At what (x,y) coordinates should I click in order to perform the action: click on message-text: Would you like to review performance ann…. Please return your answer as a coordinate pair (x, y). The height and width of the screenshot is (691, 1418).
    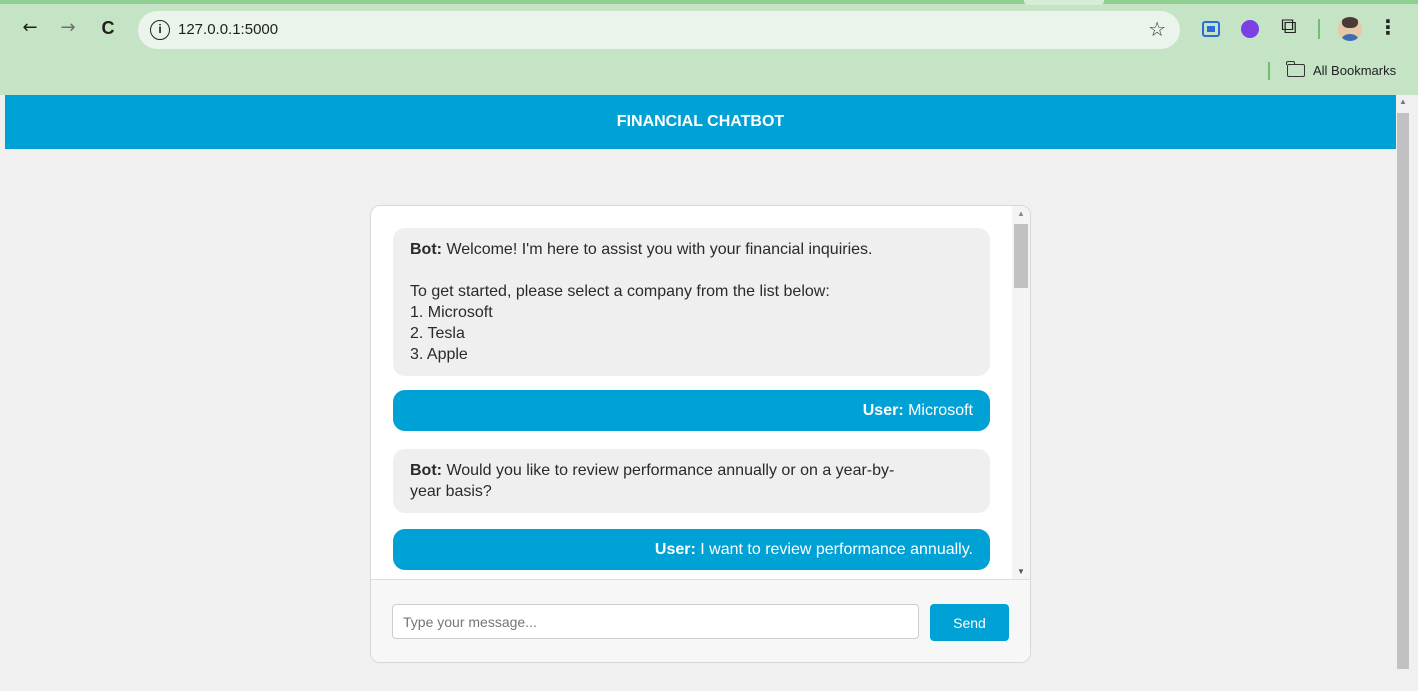
    Looking at the image, I should click on (670, 470).